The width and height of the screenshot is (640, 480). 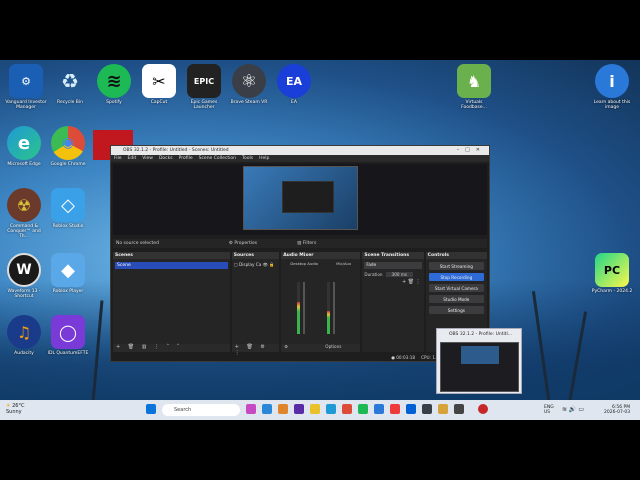 What do you see at coordinates (299, 317) in the screenshot?
I see `desktop-audio-level` at bounding box center [299, 317].